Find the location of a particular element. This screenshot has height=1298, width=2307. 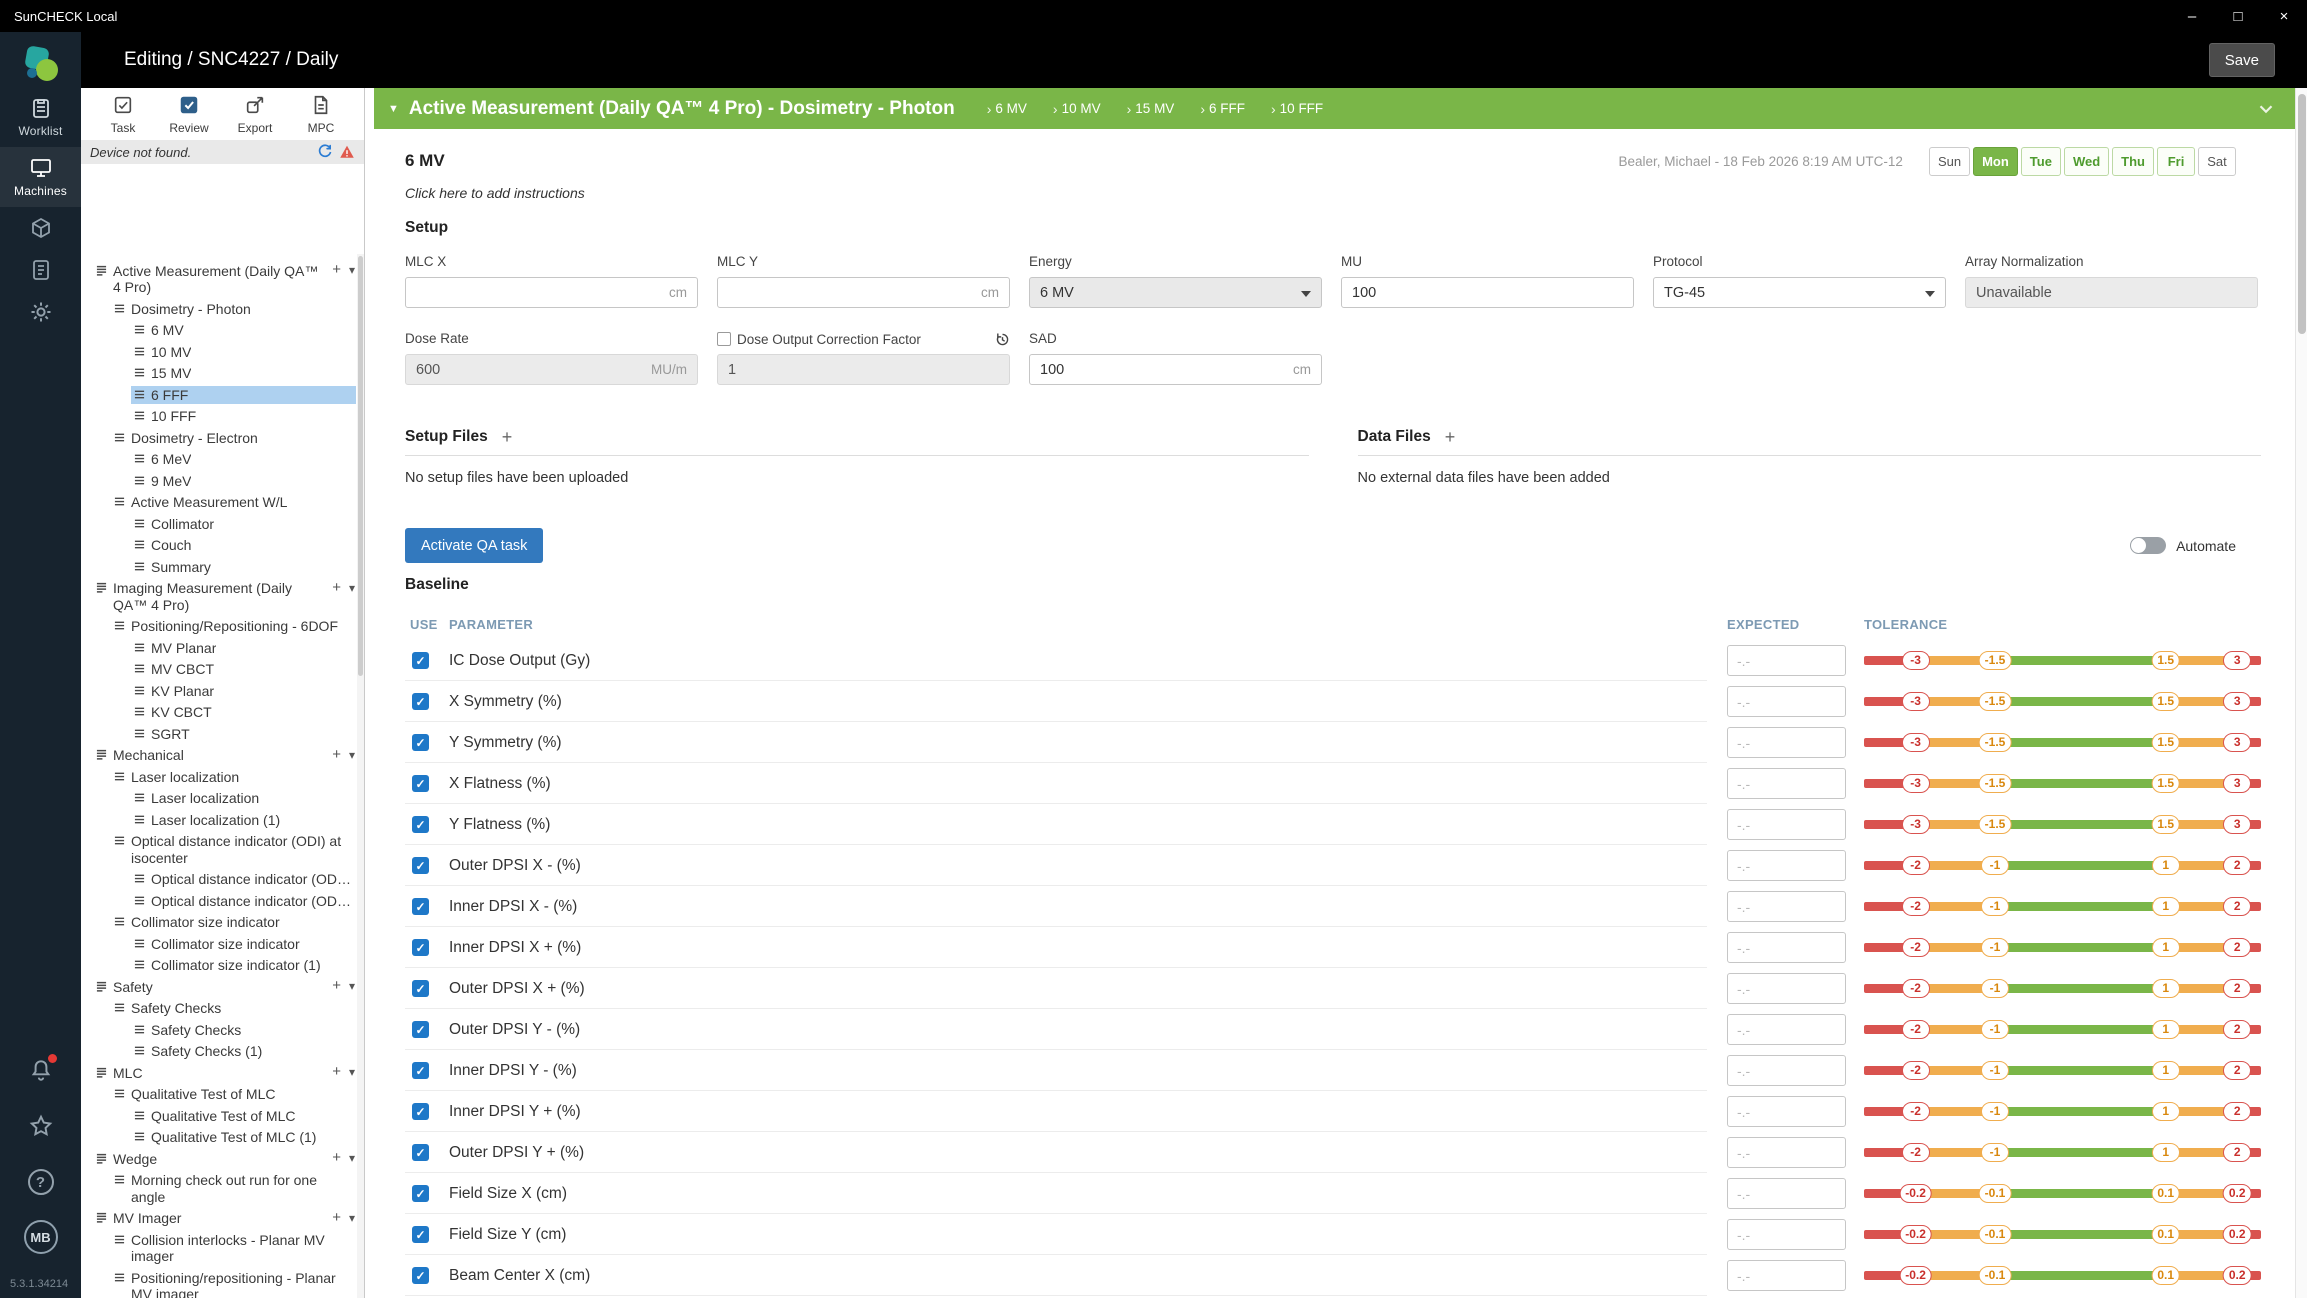

sidebar-item-machines: Machines is located at coordinates (40, 177).